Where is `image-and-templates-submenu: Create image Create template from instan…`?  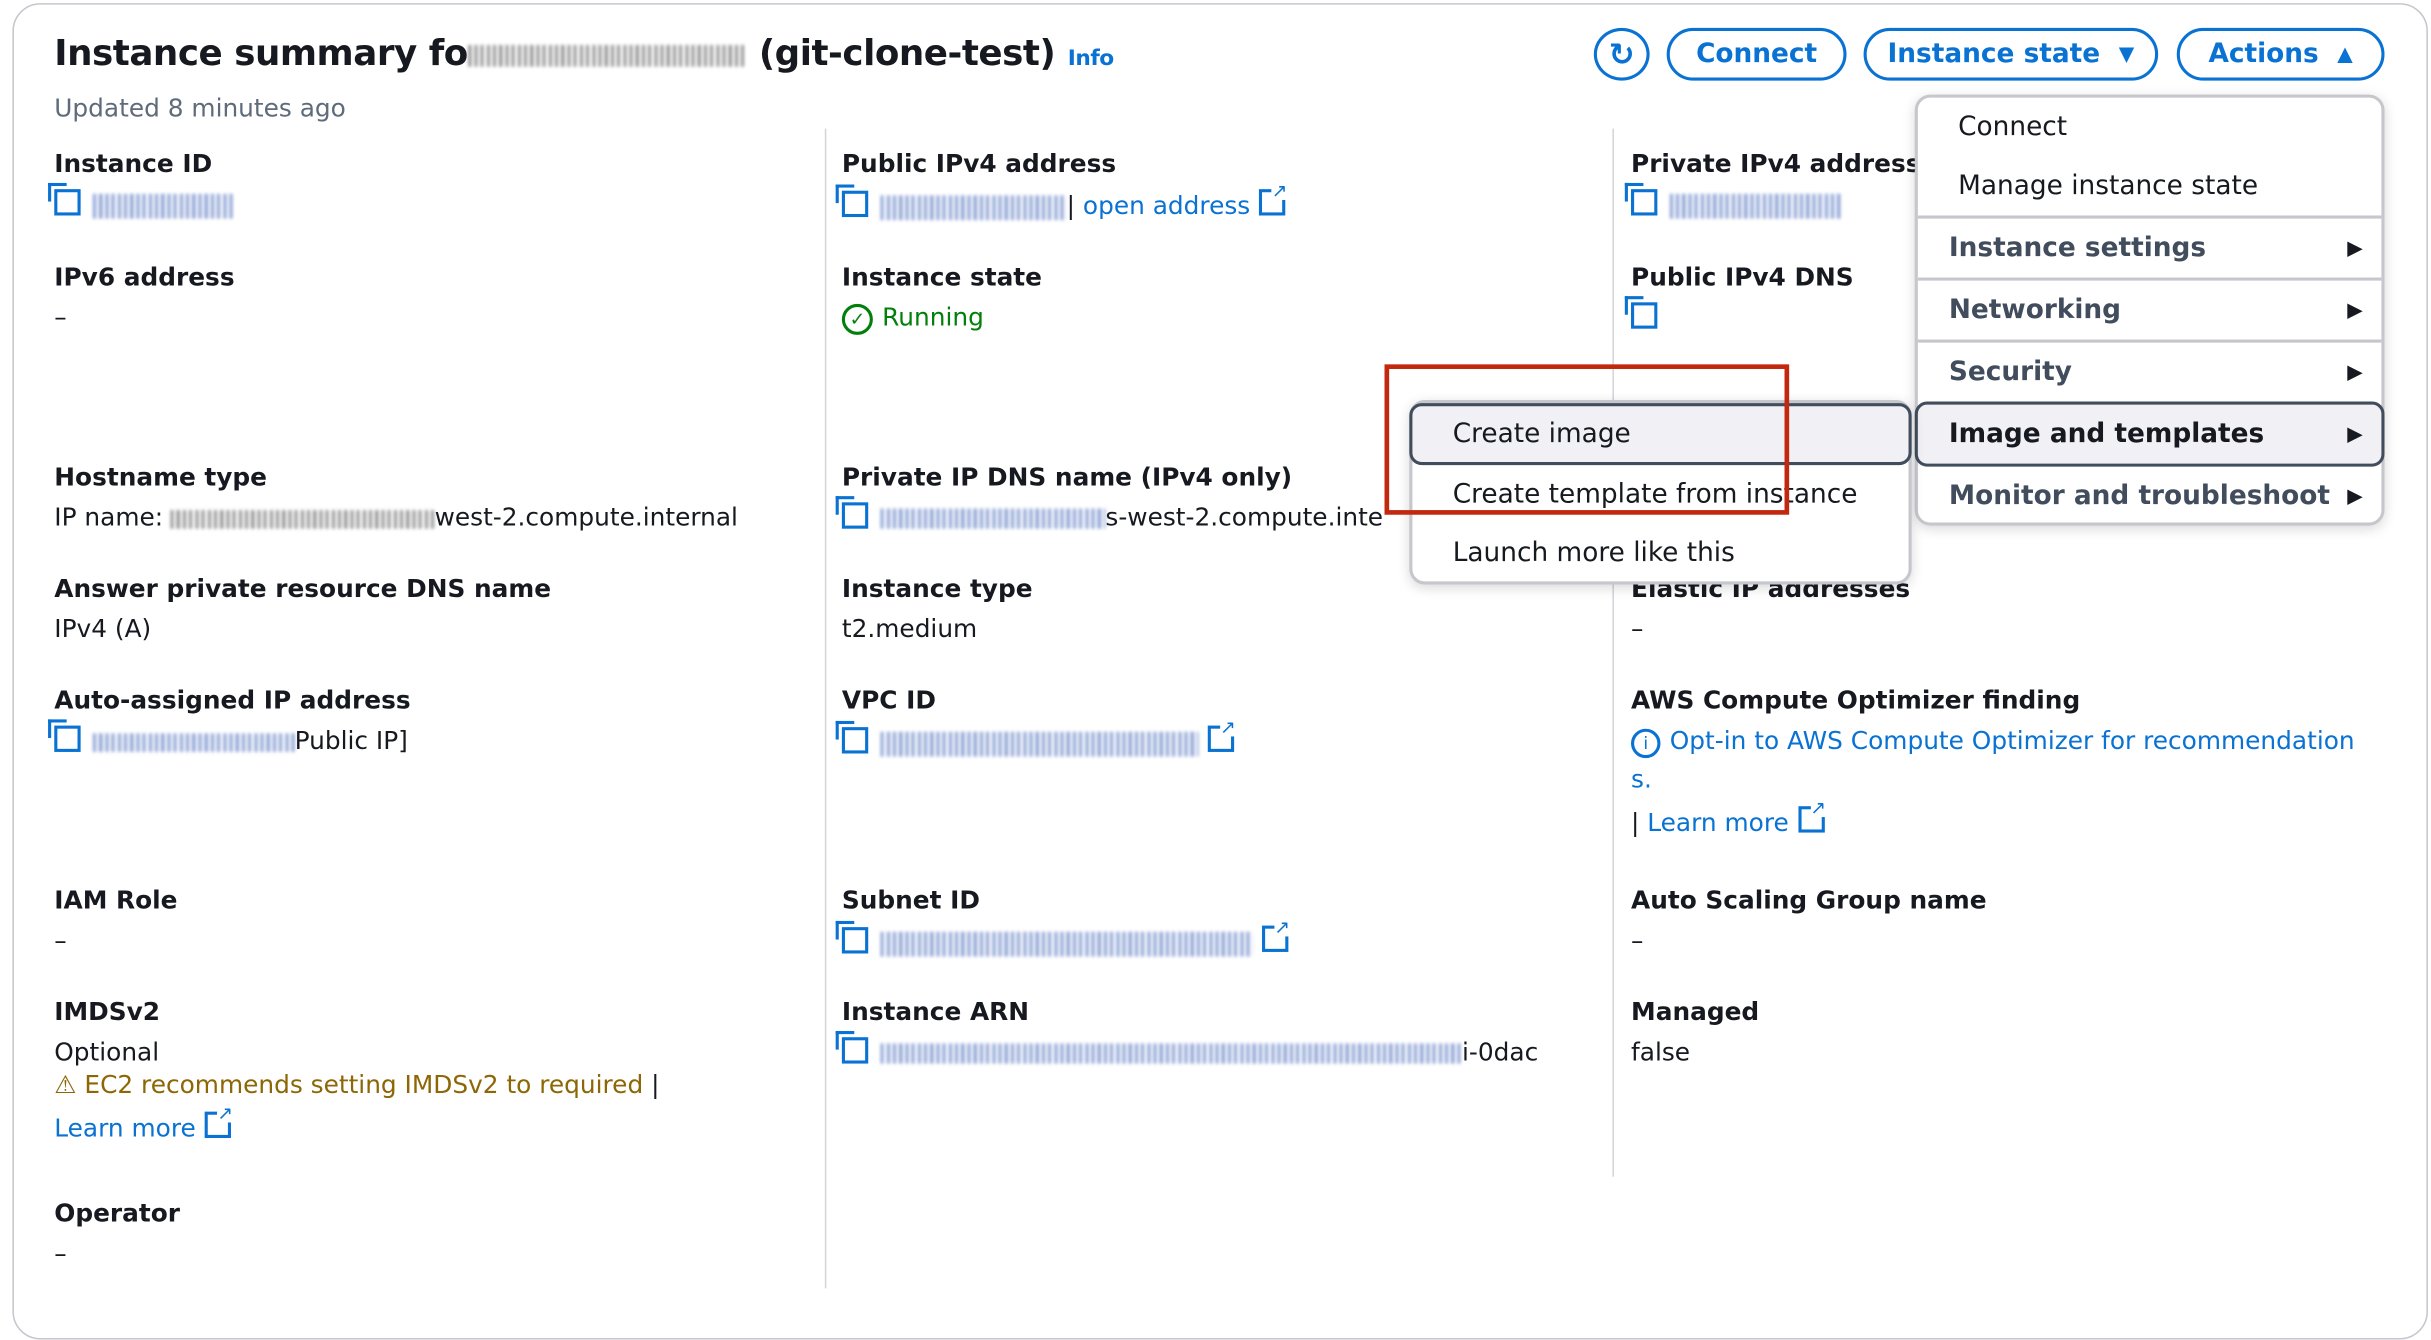
image-and-templates-submenu: Create image Create template from instan… is located at coordinates (1660, 492).